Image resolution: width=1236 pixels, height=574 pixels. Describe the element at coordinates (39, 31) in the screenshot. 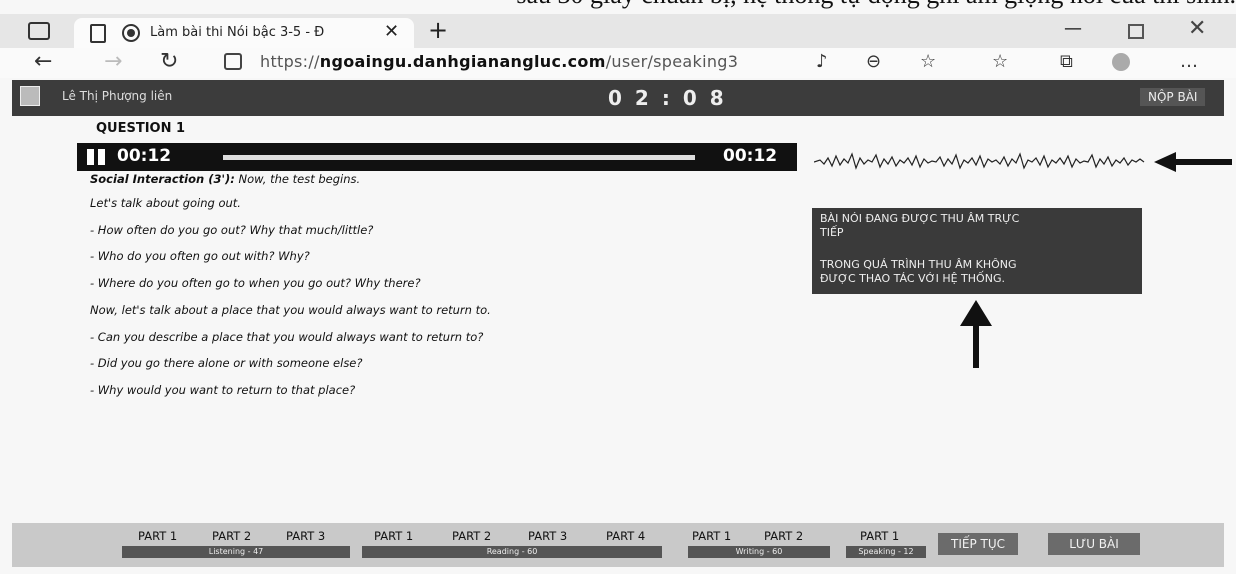

I see `sidebar-icon` at that location.